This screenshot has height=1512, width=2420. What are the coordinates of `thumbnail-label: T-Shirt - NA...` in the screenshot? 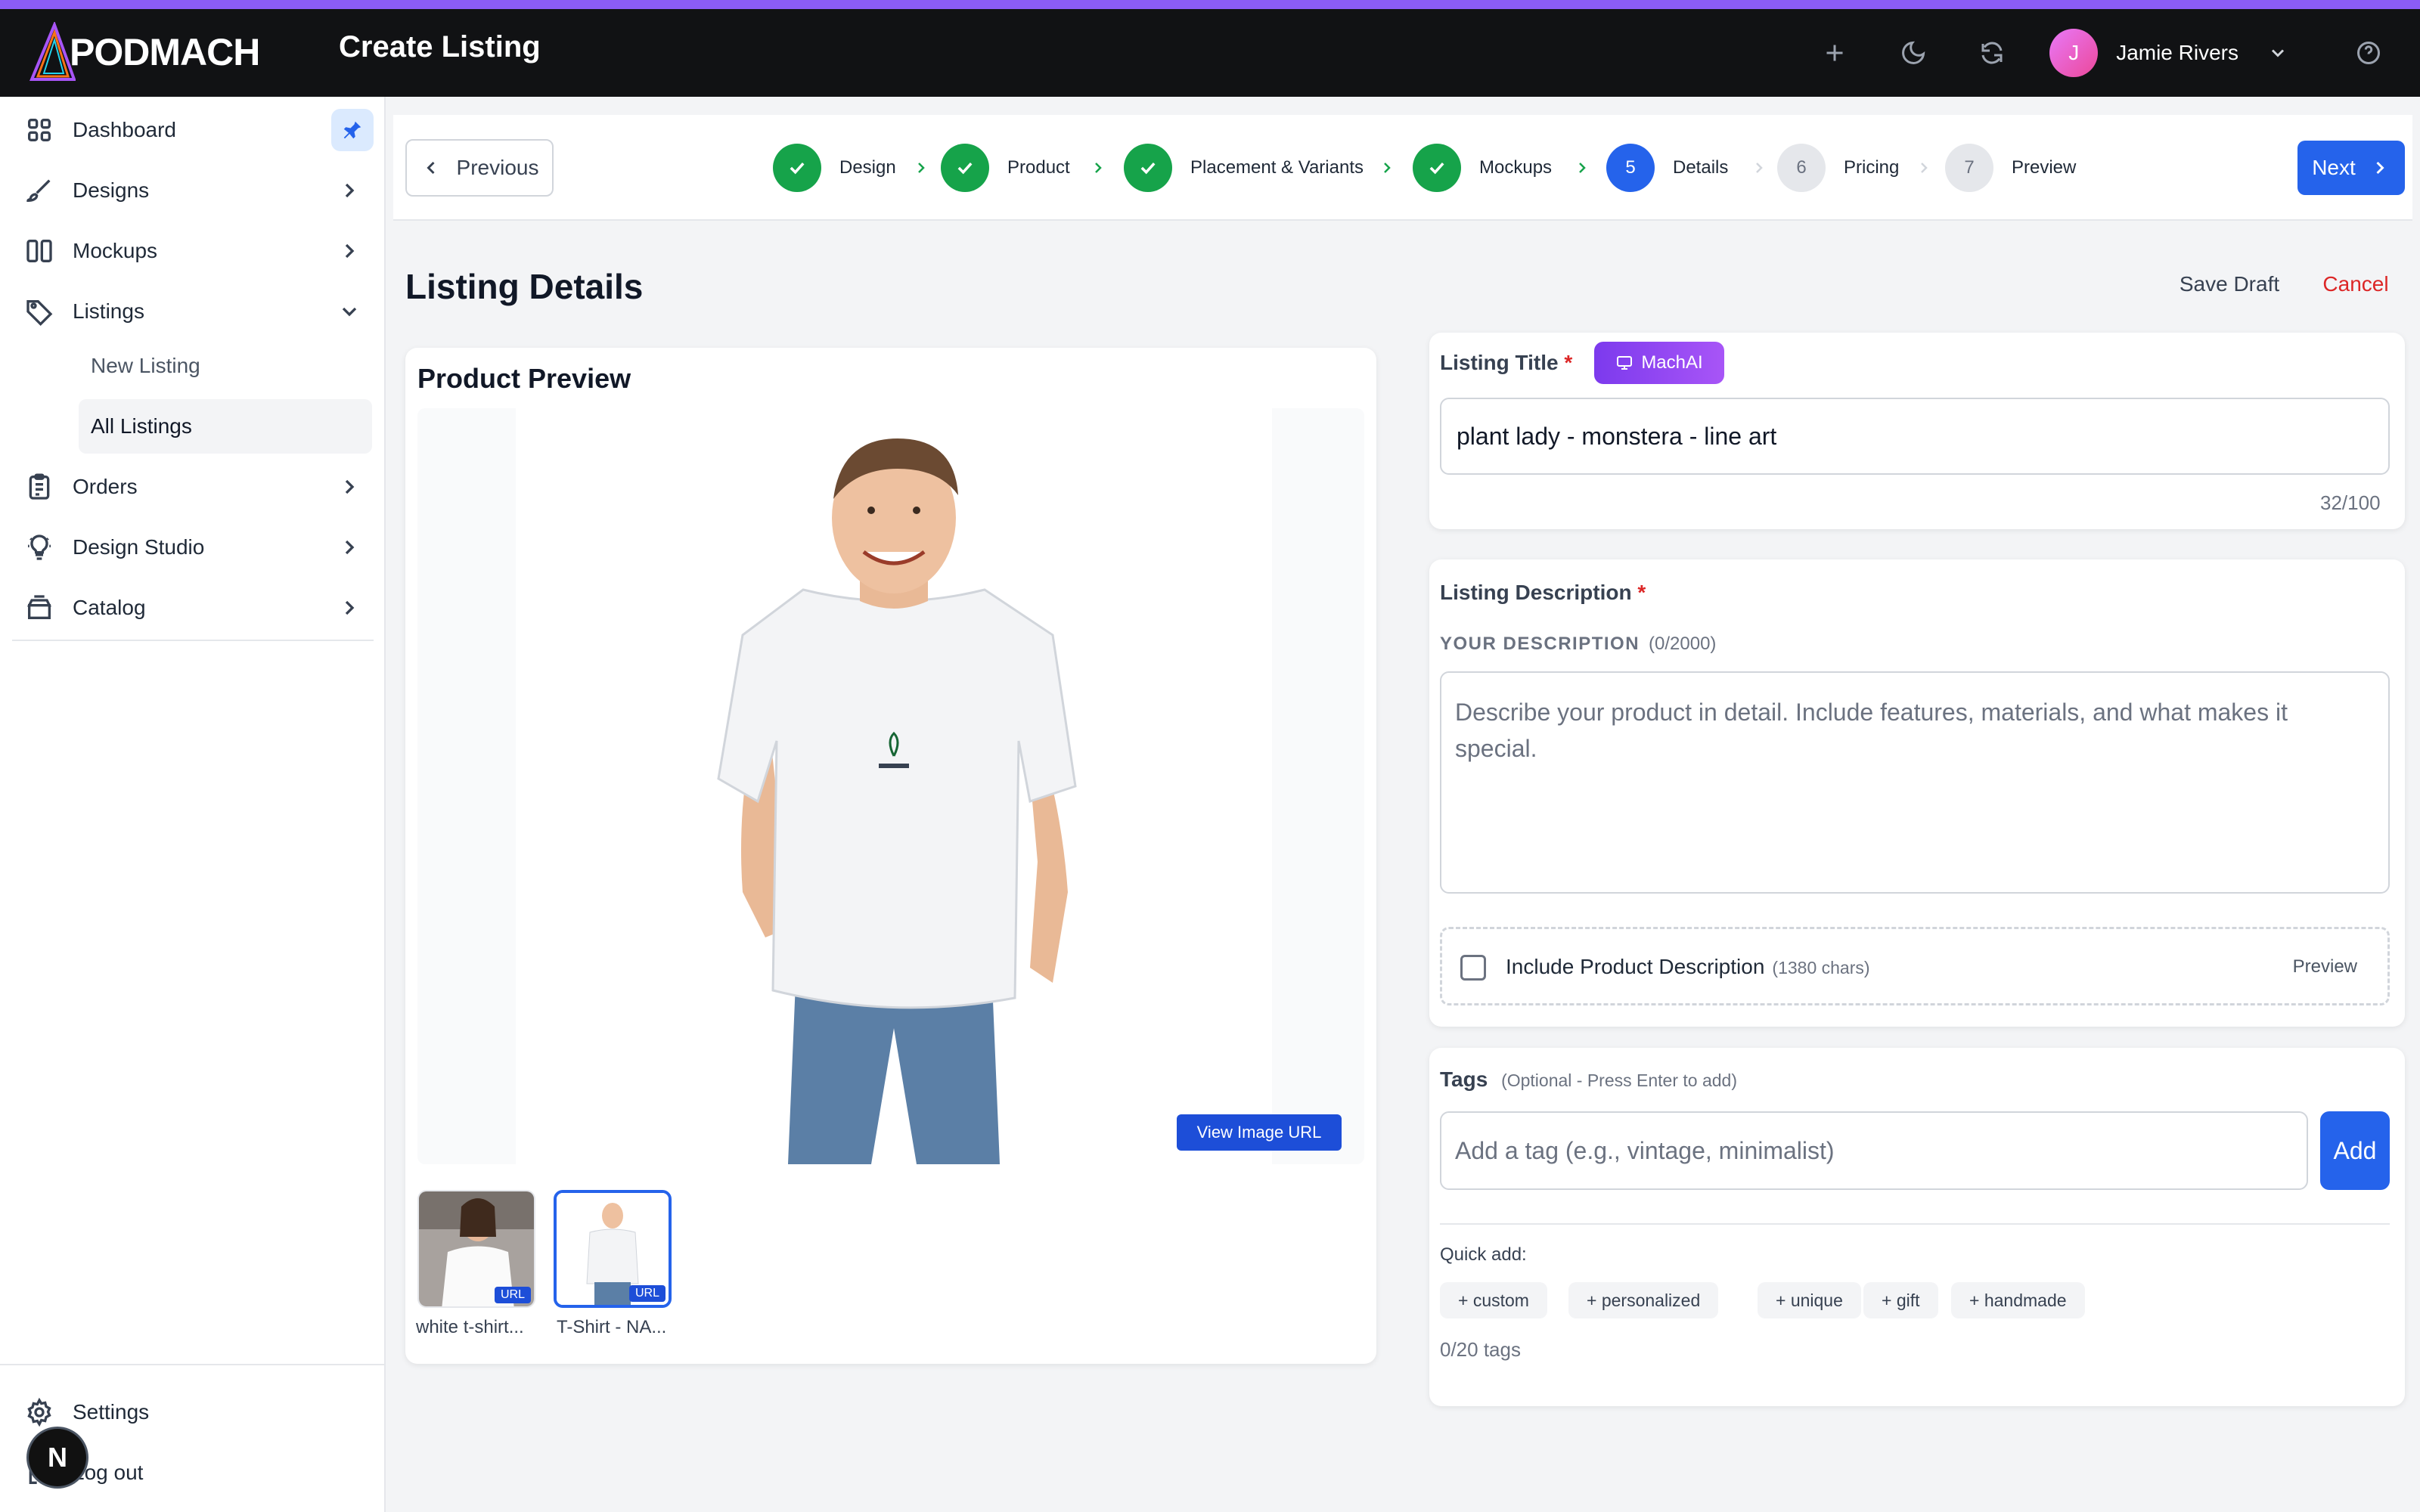 It's located at (612, 1327).